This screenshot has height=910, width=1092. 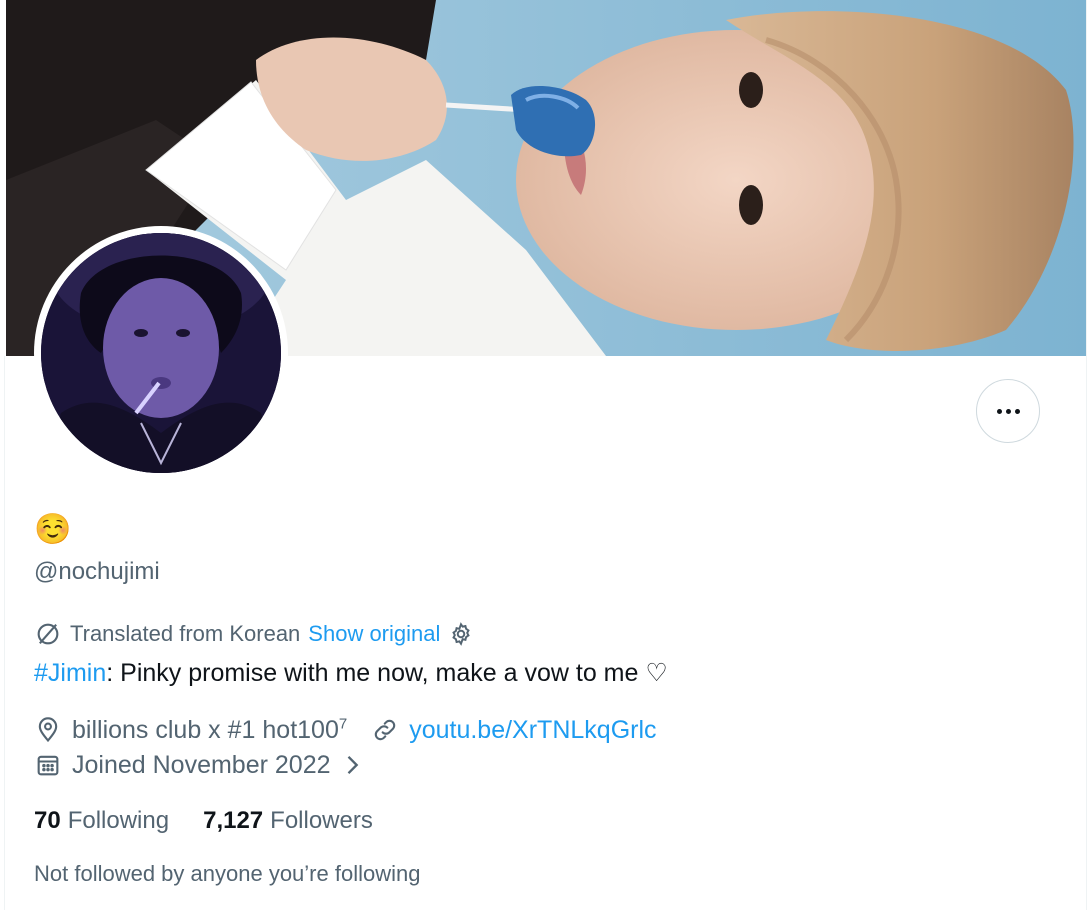 I want to click on profile-joined: Joined November 2022, so click(x=198, y=765).